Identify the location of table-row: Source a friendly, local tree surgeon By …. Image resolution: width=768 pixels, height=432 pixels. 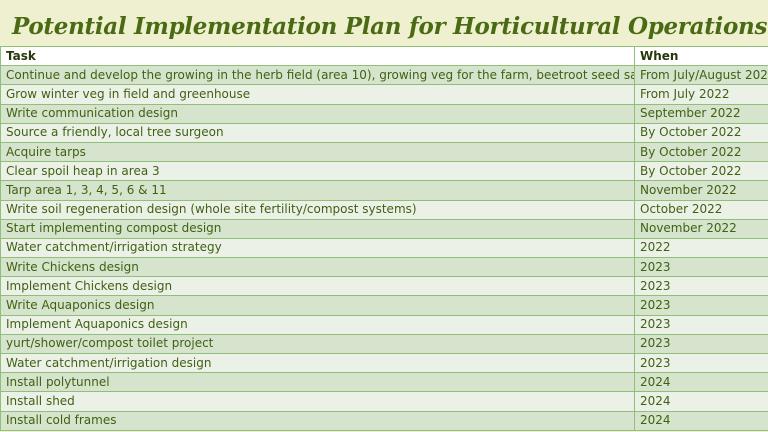
(384, 132).